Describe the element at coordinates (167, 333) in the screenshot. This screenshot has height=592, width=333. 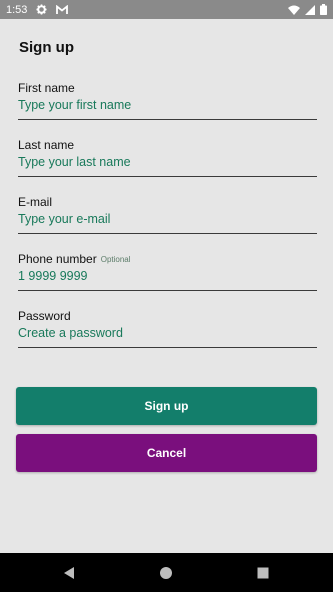
I see `password-input` at that location.